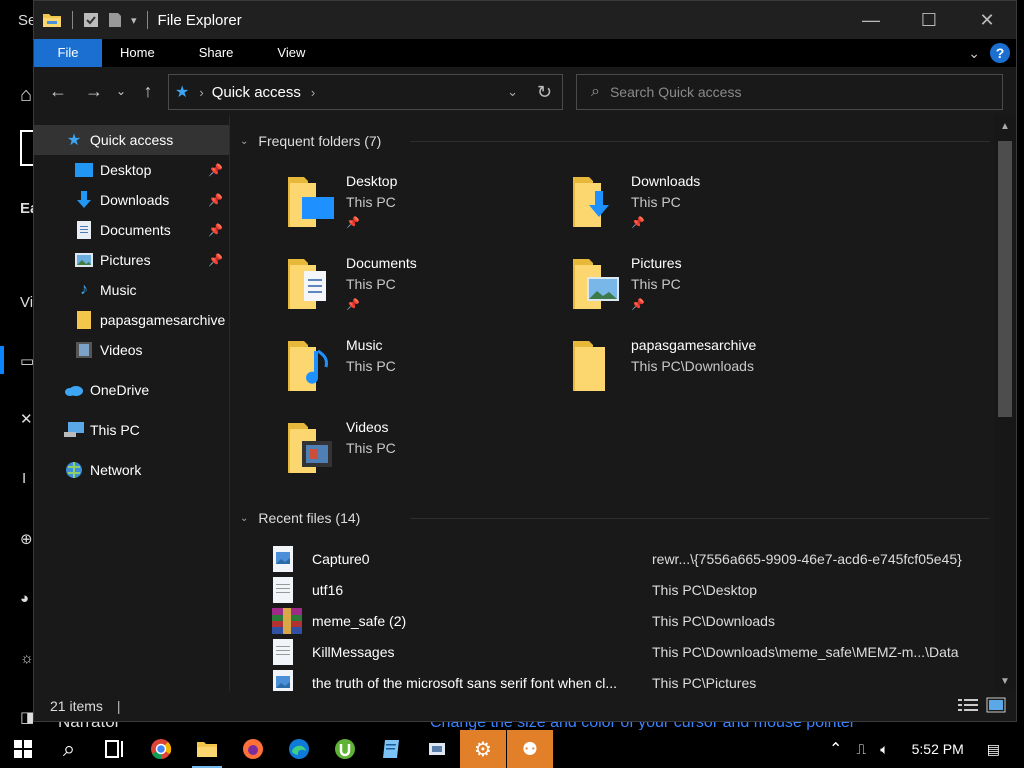  What do you see at coordinates (418, 453) in the screenshot?
I see `folder-tile-videos: Videos This PC` at bounding box center [418, 453].